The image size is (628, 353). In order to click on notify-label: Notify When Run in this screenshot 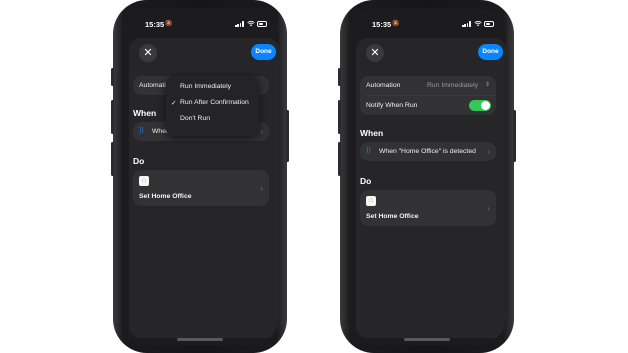, I will do `click(392, 105)`.